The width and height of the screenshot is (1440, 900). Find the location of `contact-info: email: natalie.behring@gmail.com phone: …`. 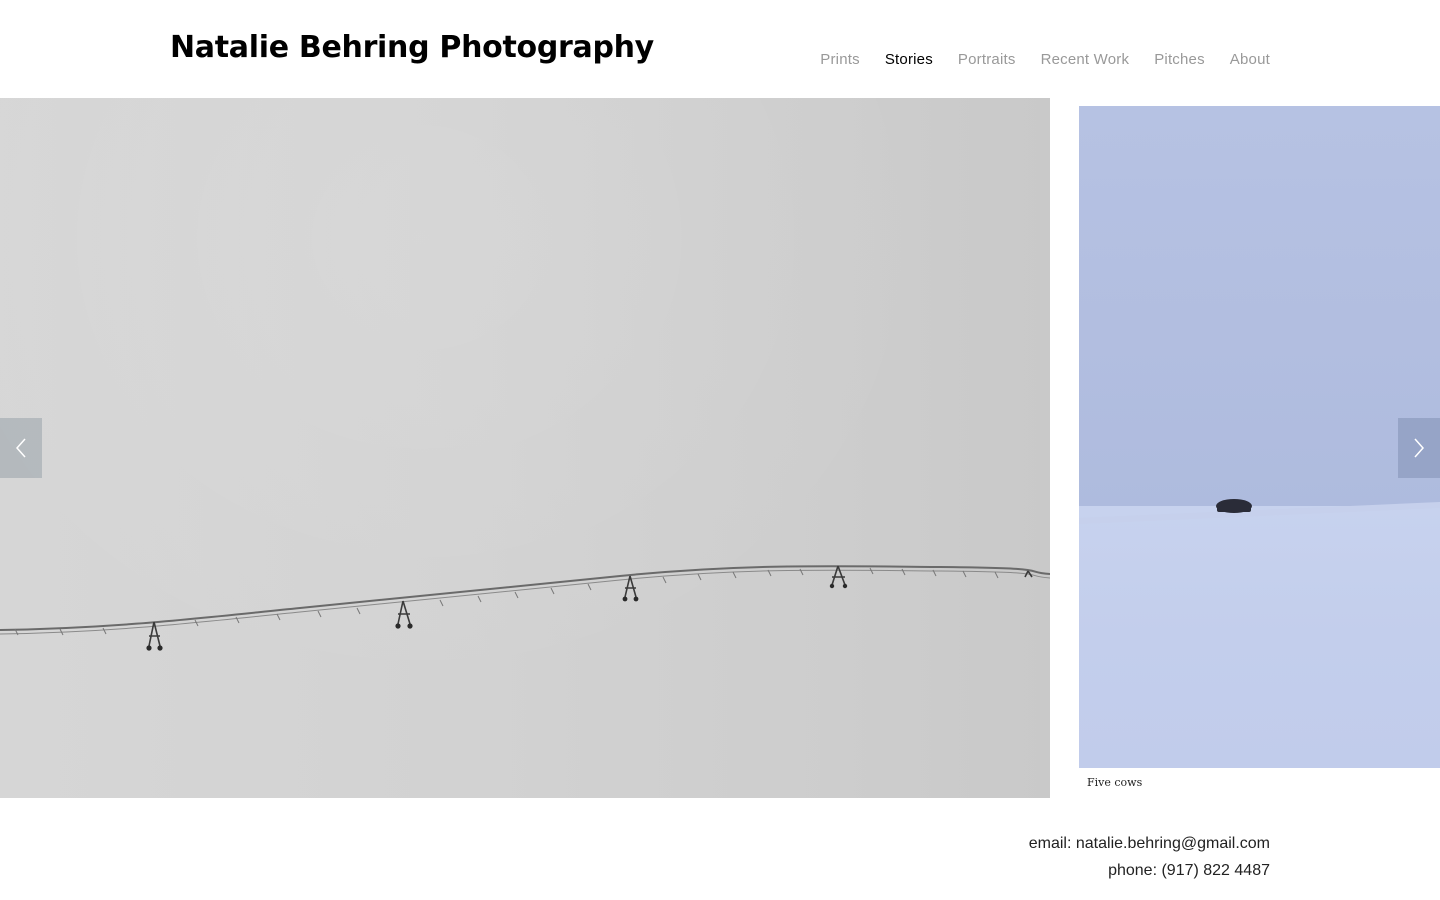

contact-info: email: natalie.behring@gmail.com phone: … is located at coordinates (1149, 857).